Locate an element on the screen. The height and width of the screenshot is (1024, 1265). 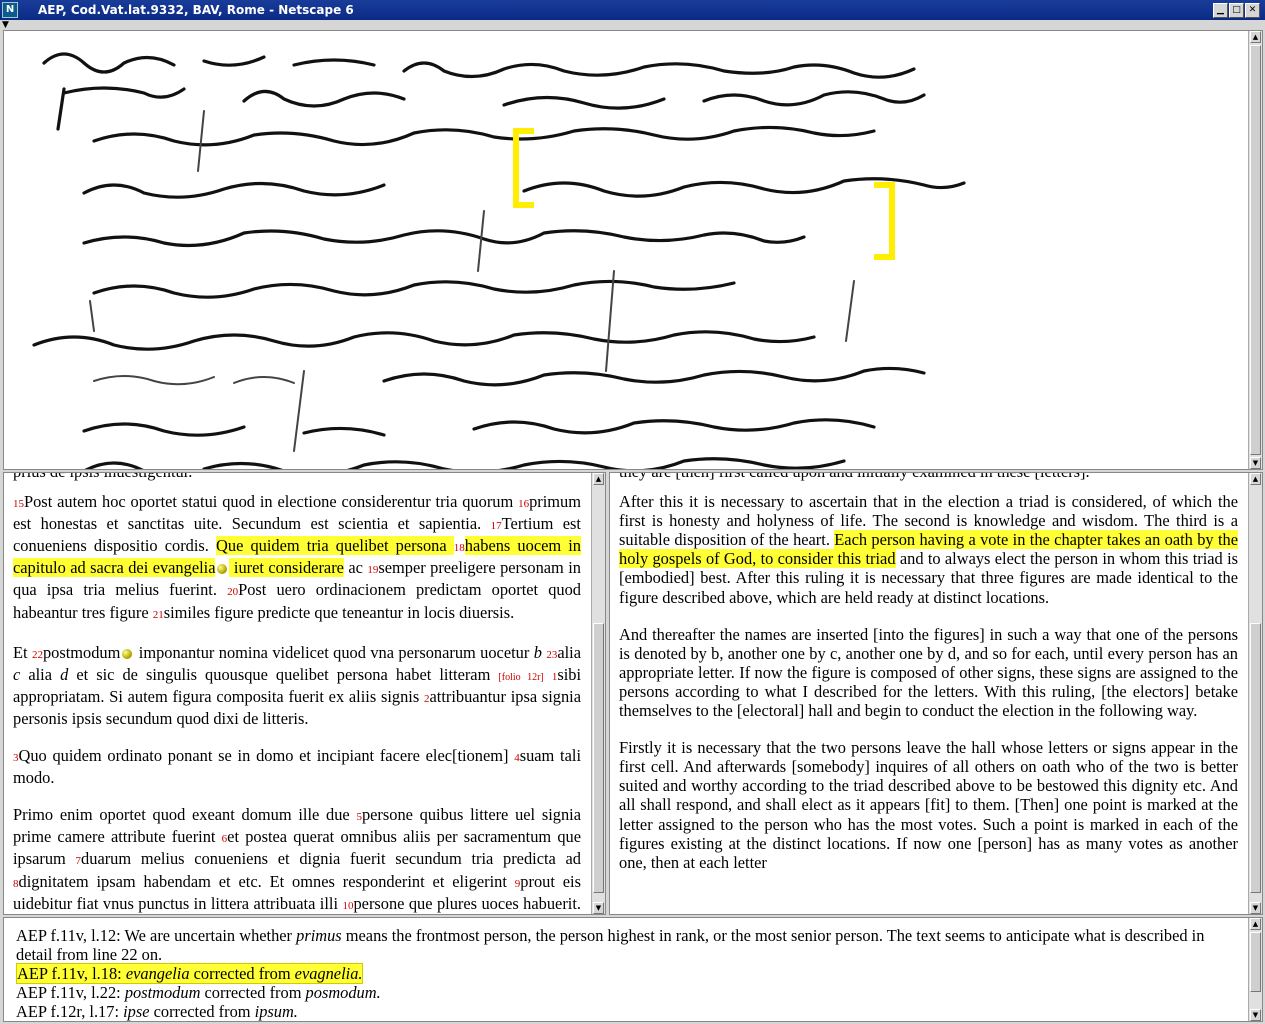
note-term: primus is located at coordinates (319, 935).